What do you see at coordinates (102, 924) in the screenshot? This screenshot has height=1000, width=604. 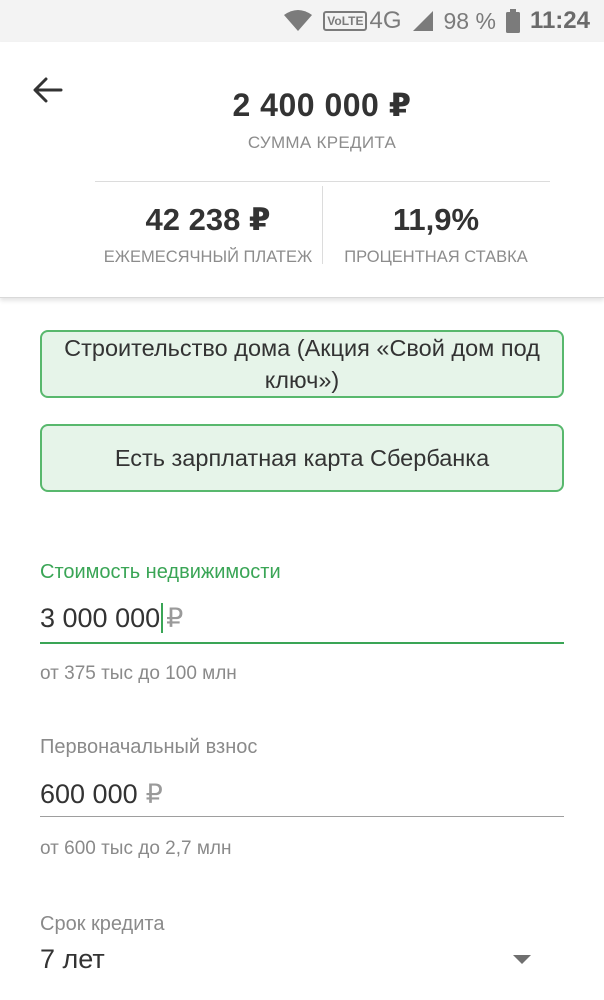 I see `loan-term-label: Срок кредита` at bounding box center [102, 924].